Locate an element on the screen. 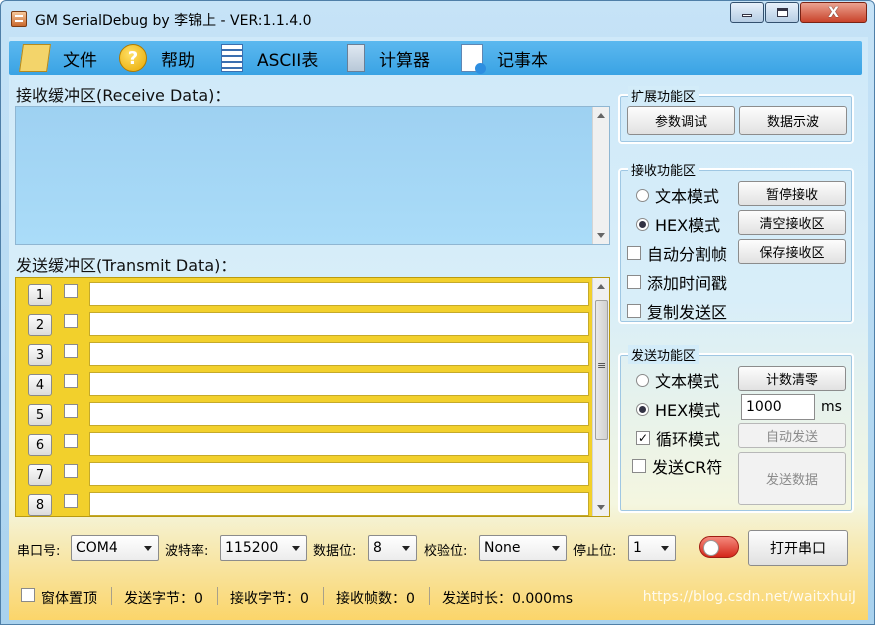  send-row-button: 4 is located at coordinates (40, 385).